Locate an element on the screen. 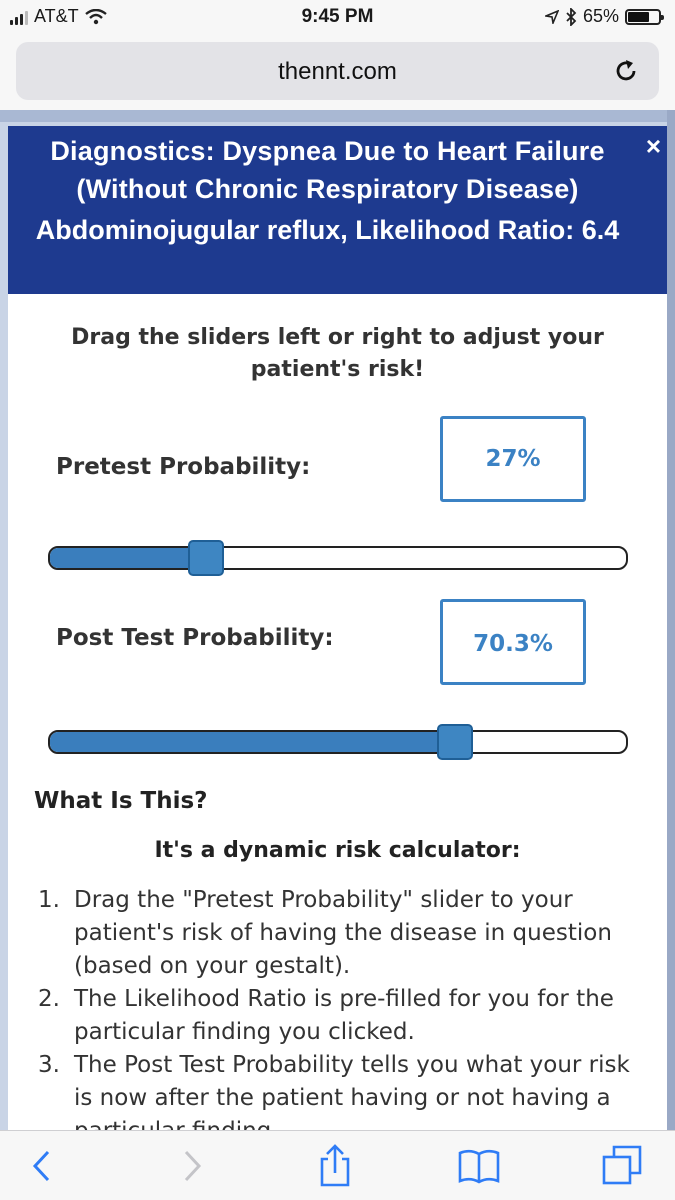  reload-icon is located at coordinates (626, 71).